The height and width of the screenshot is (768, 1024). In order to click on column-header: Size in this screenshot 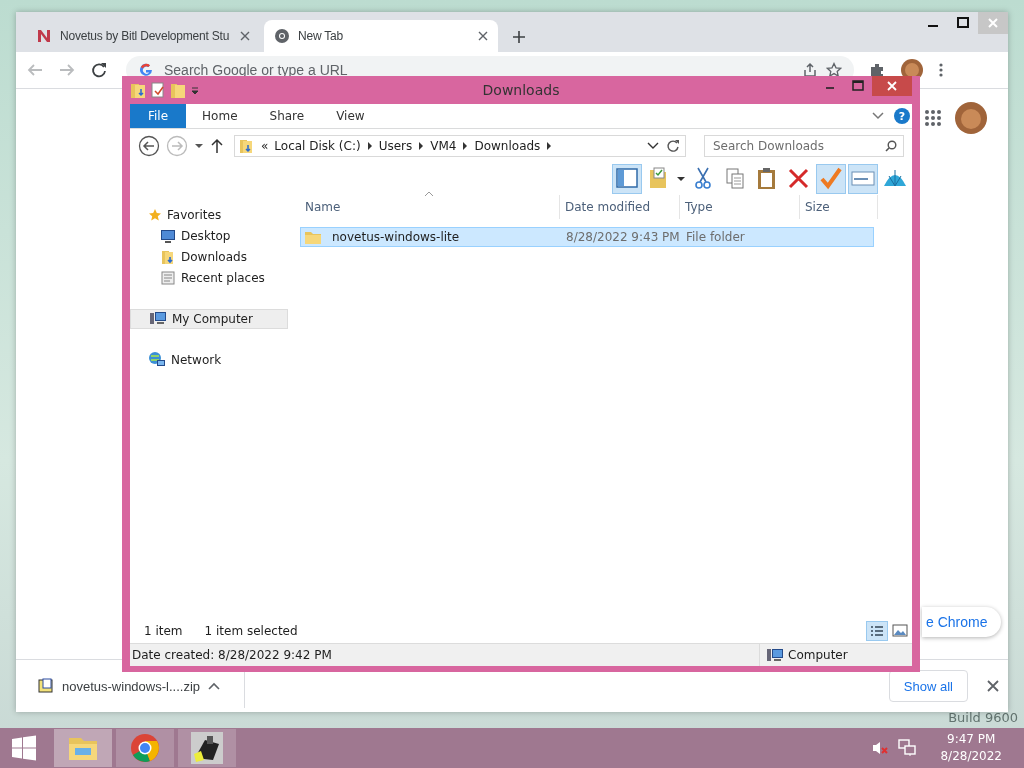, I will do `click(839, 207)`.